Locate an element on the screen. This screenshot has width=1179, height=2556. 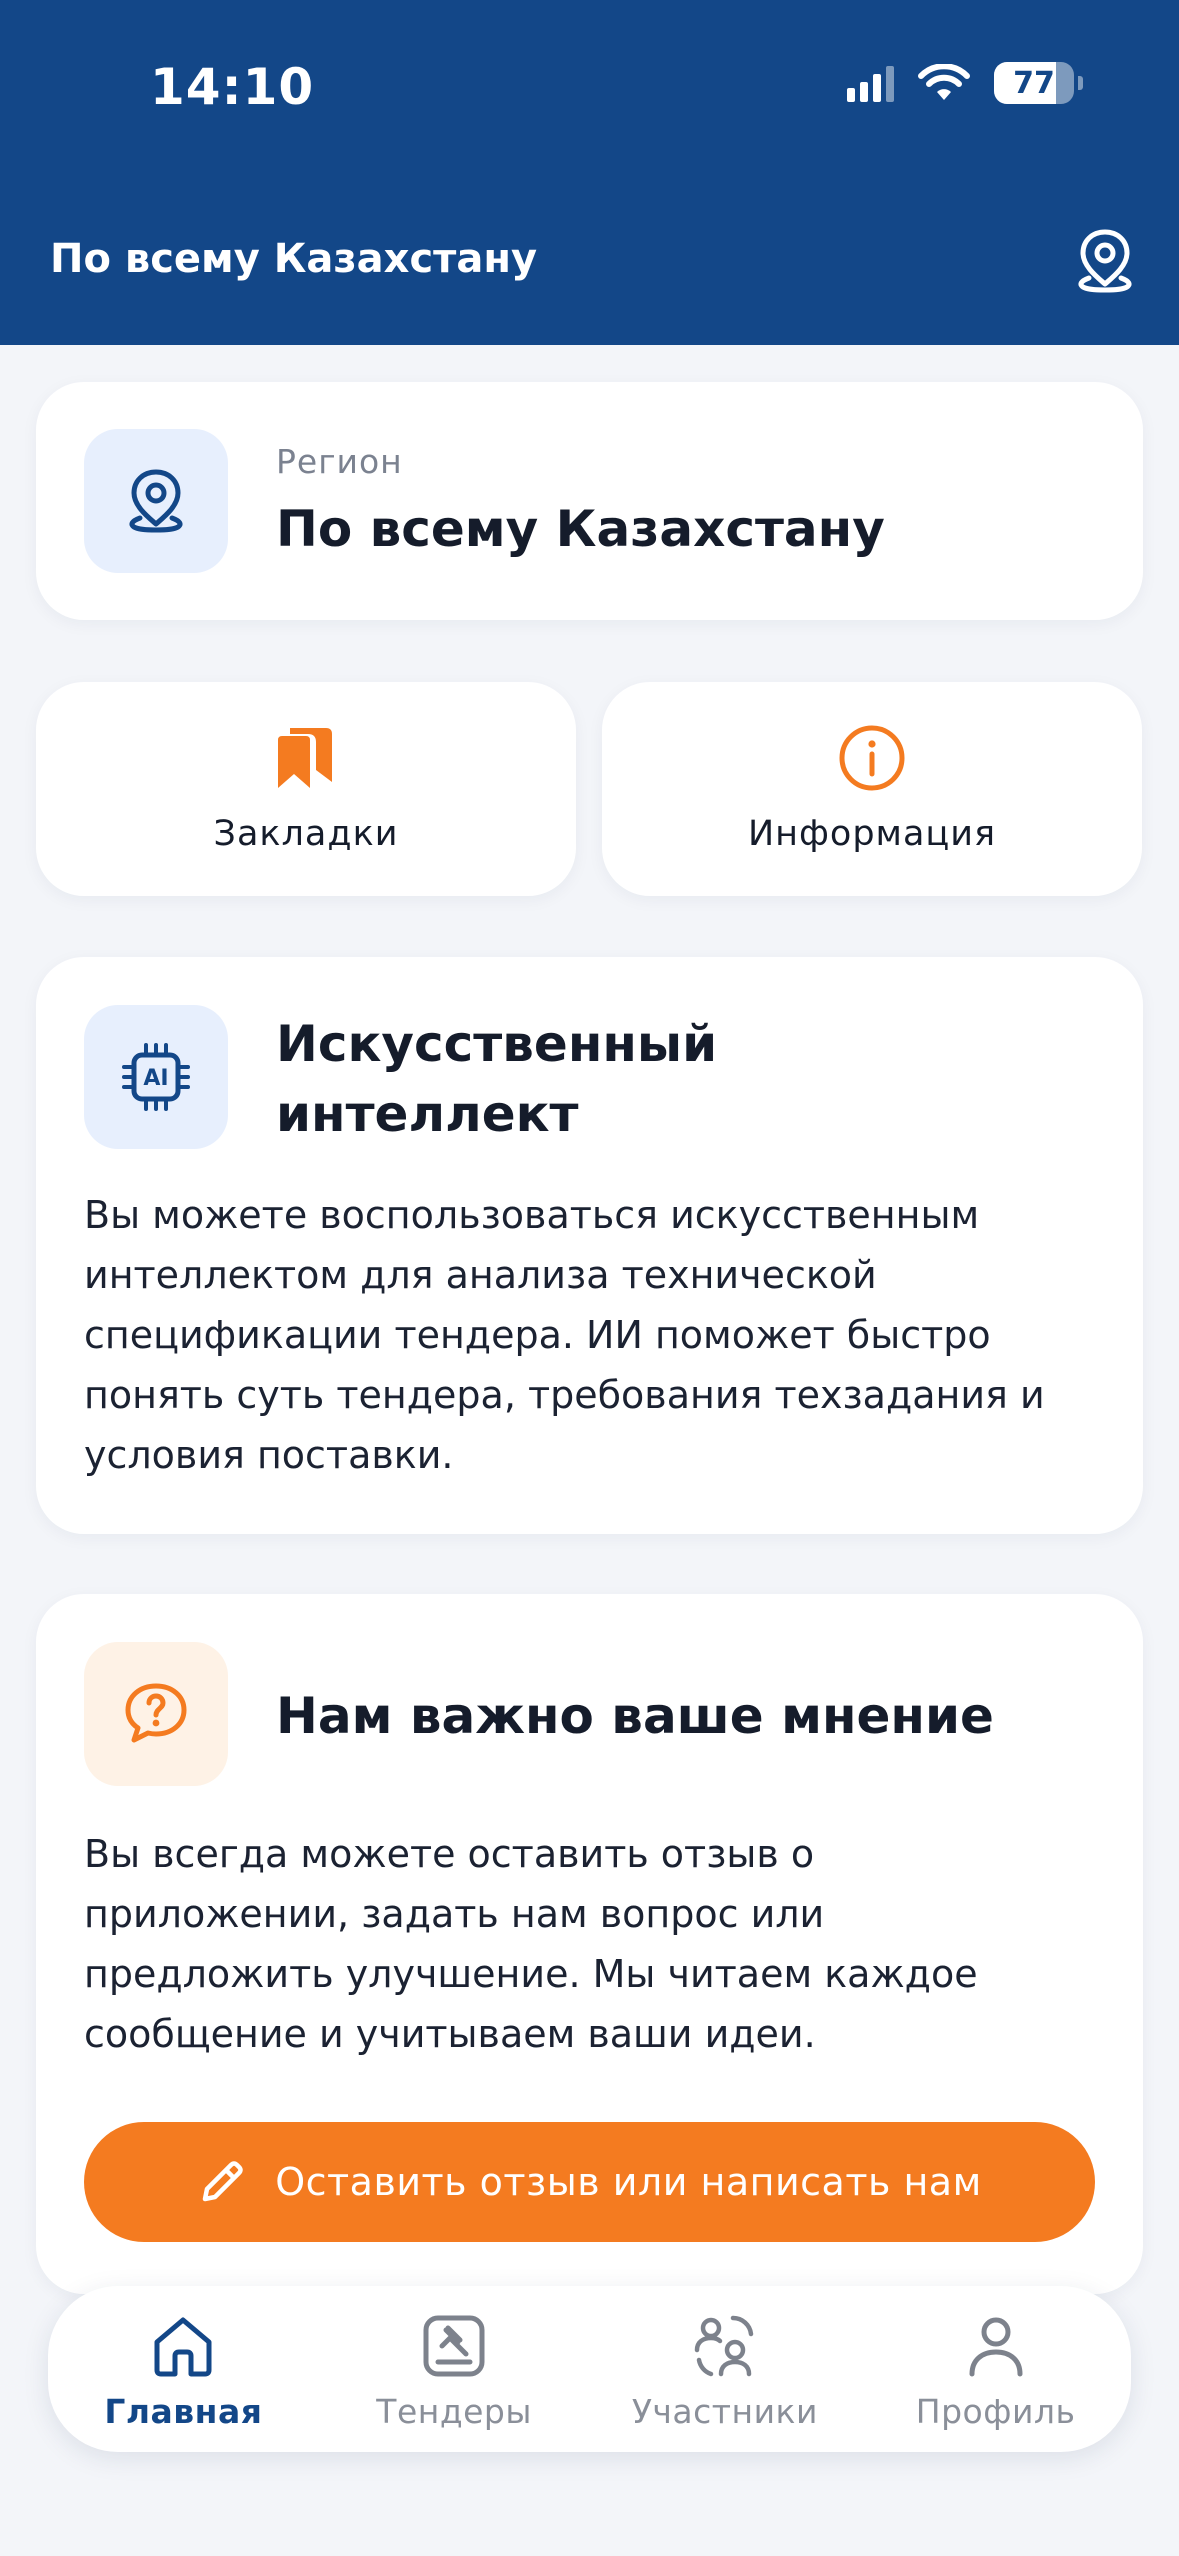
region-icon-tile is located at coordinates (156, 501).